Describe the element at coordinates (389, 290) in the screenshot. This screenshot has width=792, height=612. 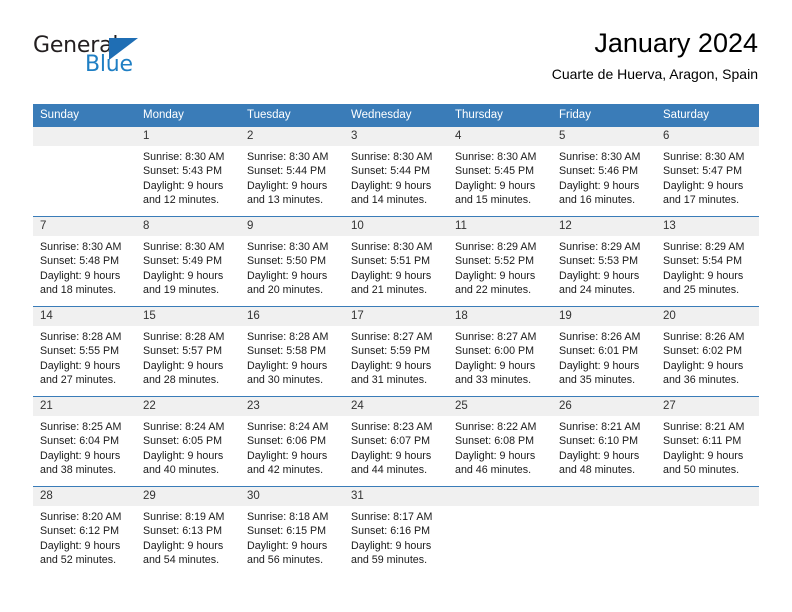
I see `daylight-text-line2: and 21 minutes.` at that location.